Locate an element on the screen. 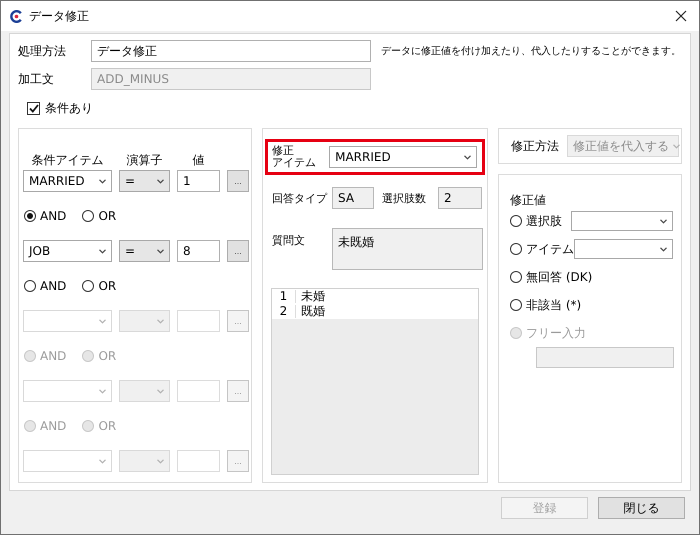  logo-icon is located at coordinates (16, 16).